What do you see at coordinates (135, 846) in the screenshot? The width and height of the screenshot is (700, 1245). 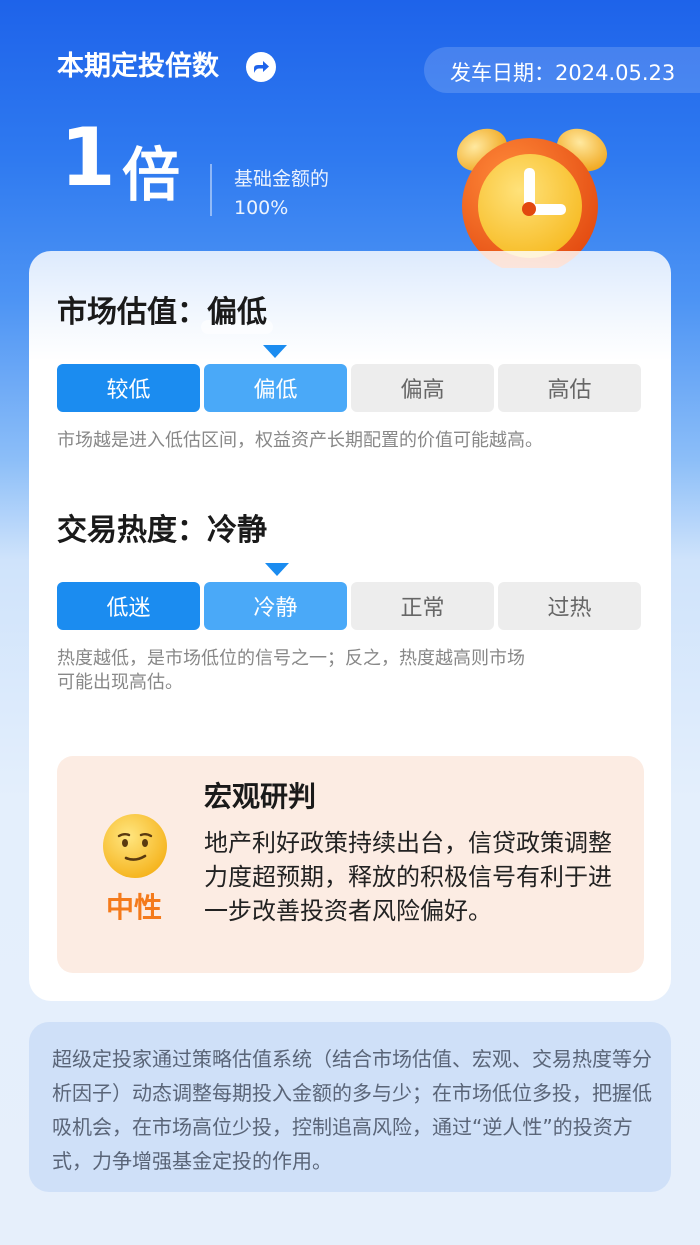 I see `neutral-face-icon` at bounding box center [135, 846].